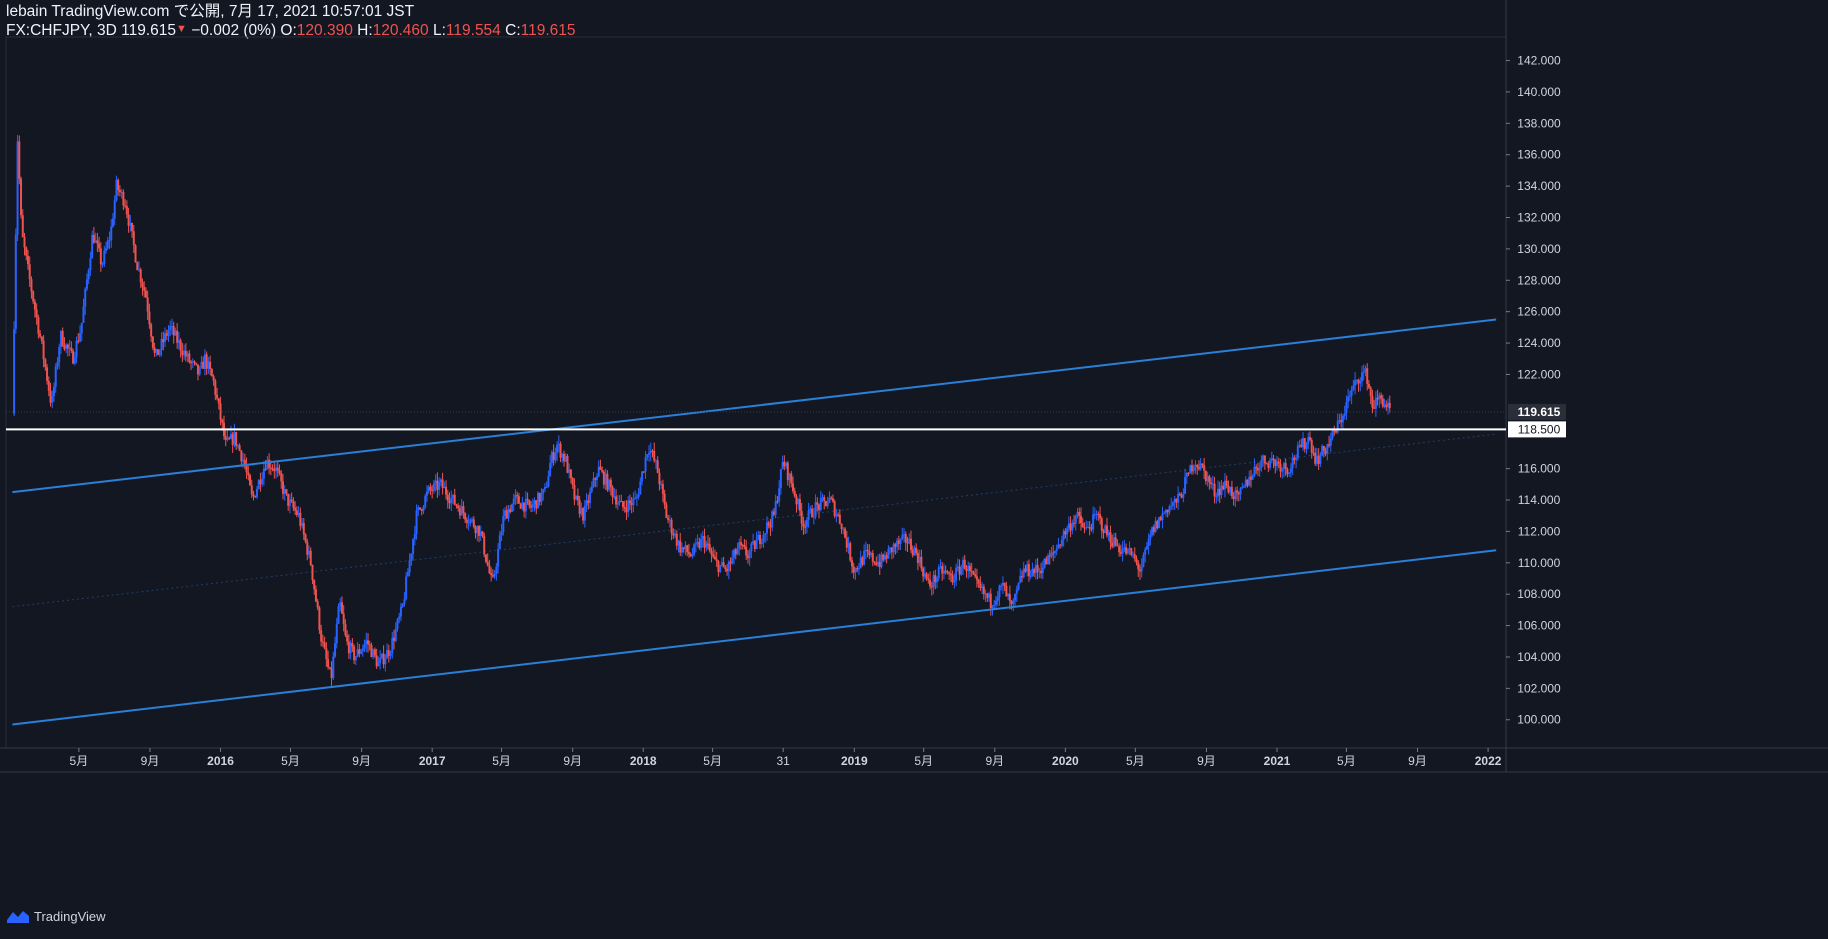 The height and width of the screenshot is (939, 1828). Describe the element at coordinates (56, 916) in the screenshot. I see `footer-brand: TradingView` at that location.